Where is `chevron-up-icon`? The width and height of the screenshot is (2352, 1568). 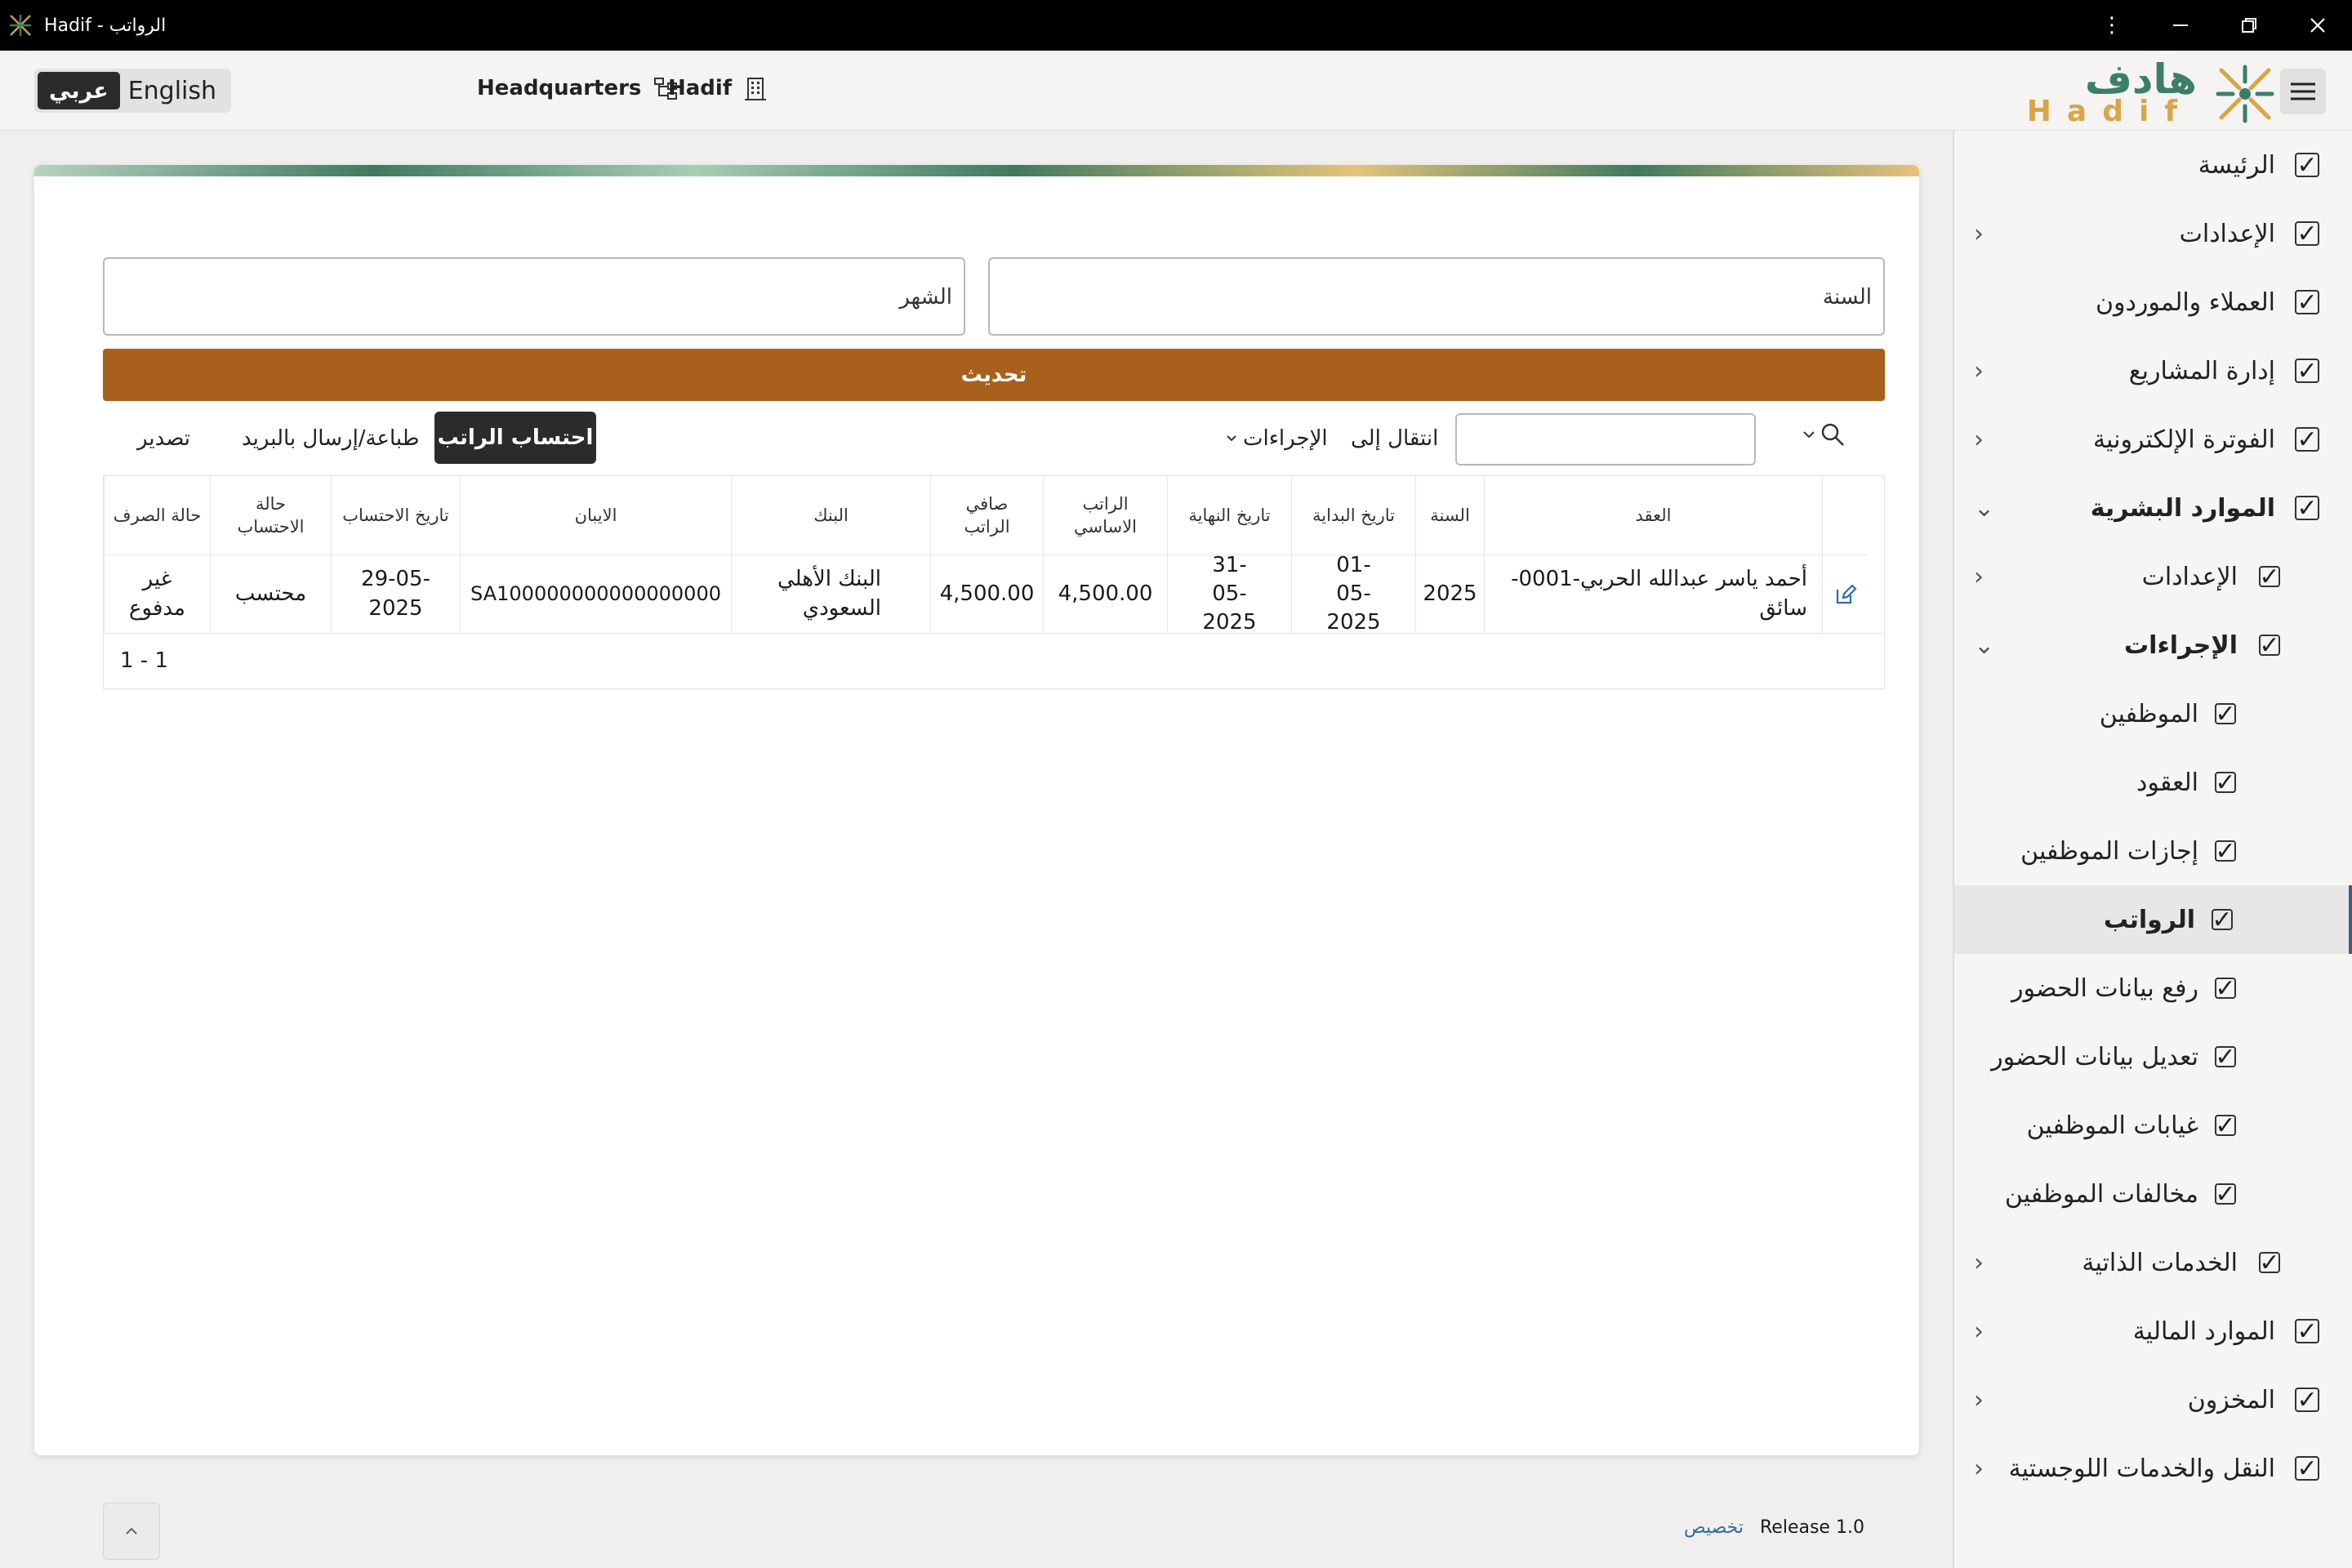
chevron-up-icon is located at coordinates (131, 1531).